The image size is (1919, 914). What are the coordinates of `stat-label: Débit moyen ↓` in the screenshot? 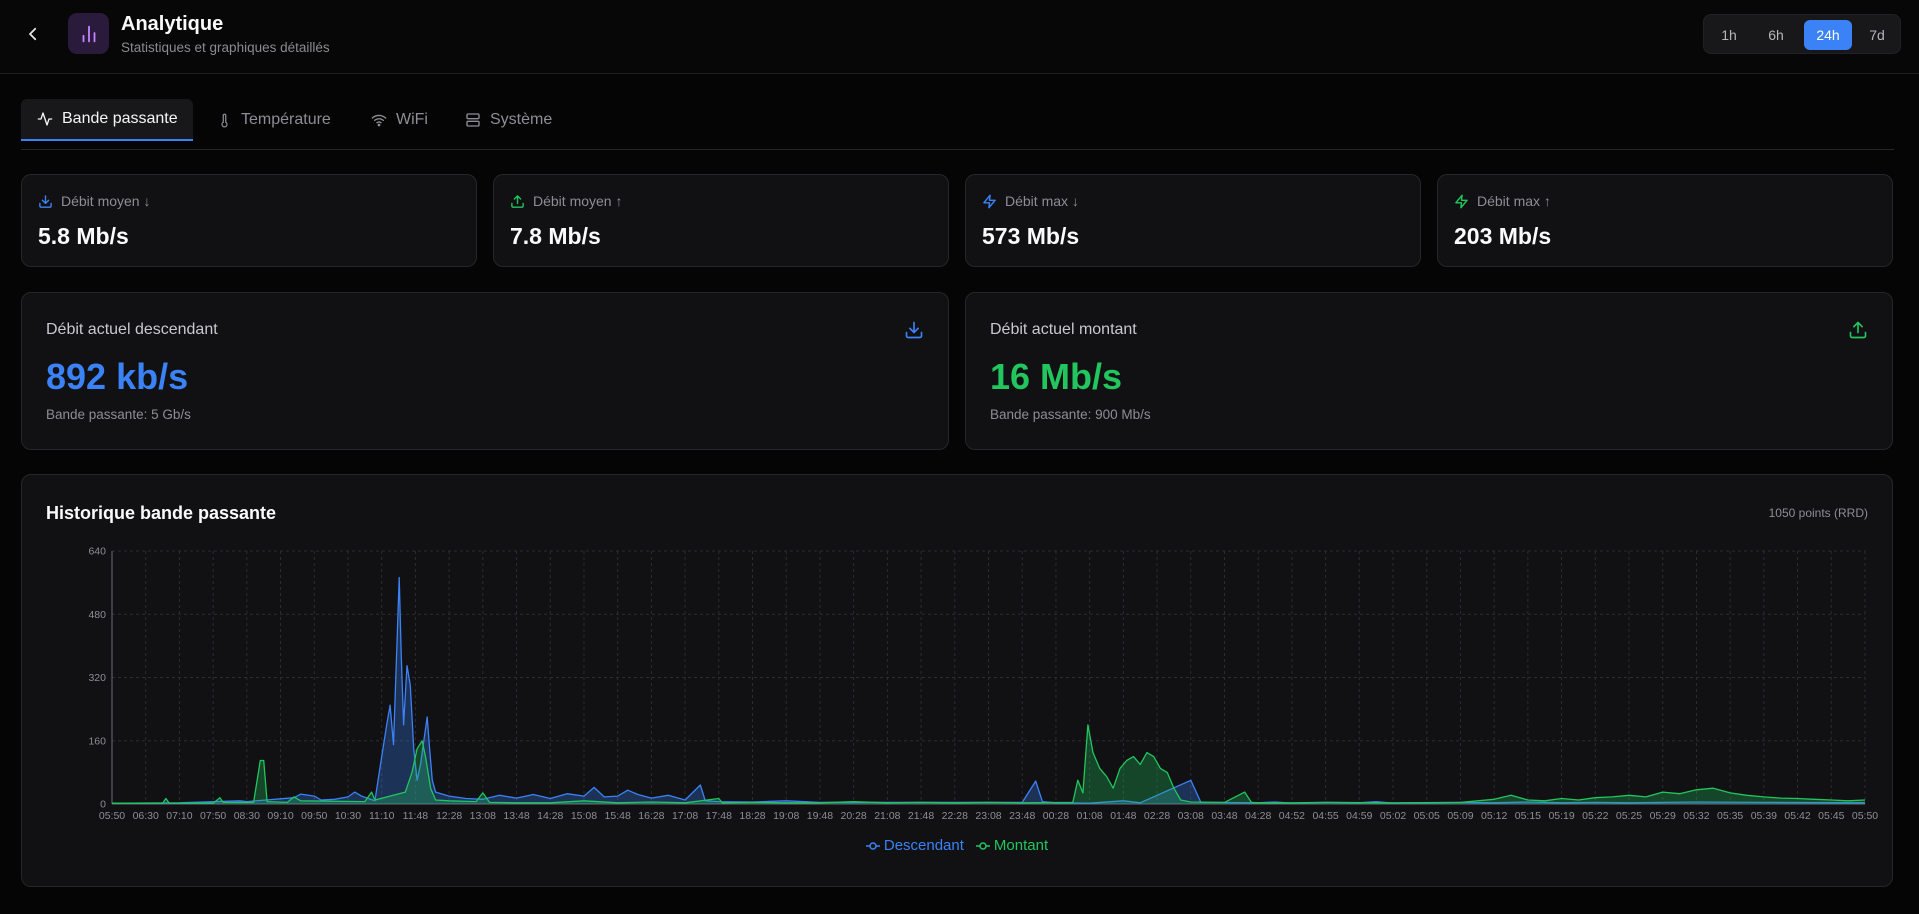 It's located at (106, 201).